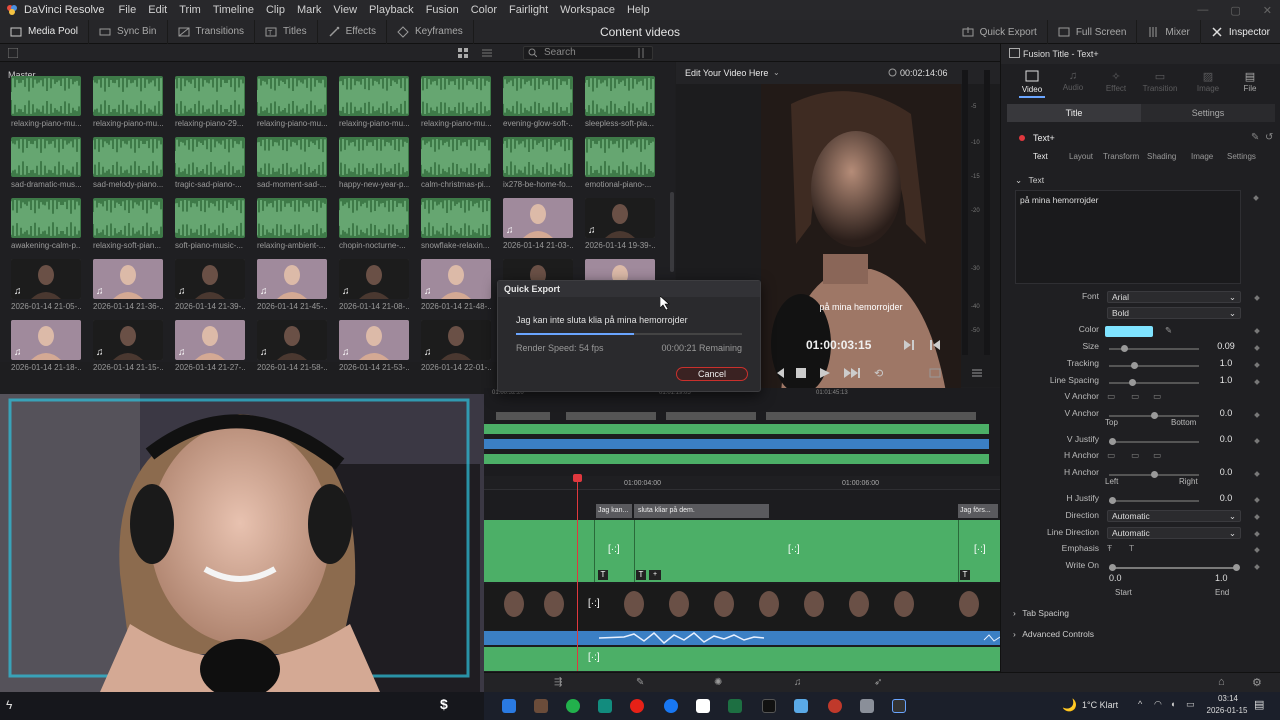 The height and width of the screenshot is (720, 1280). Describe the element at coordinates (1131, 548) in the screenshot. I see `underline-icon: T` at that location.